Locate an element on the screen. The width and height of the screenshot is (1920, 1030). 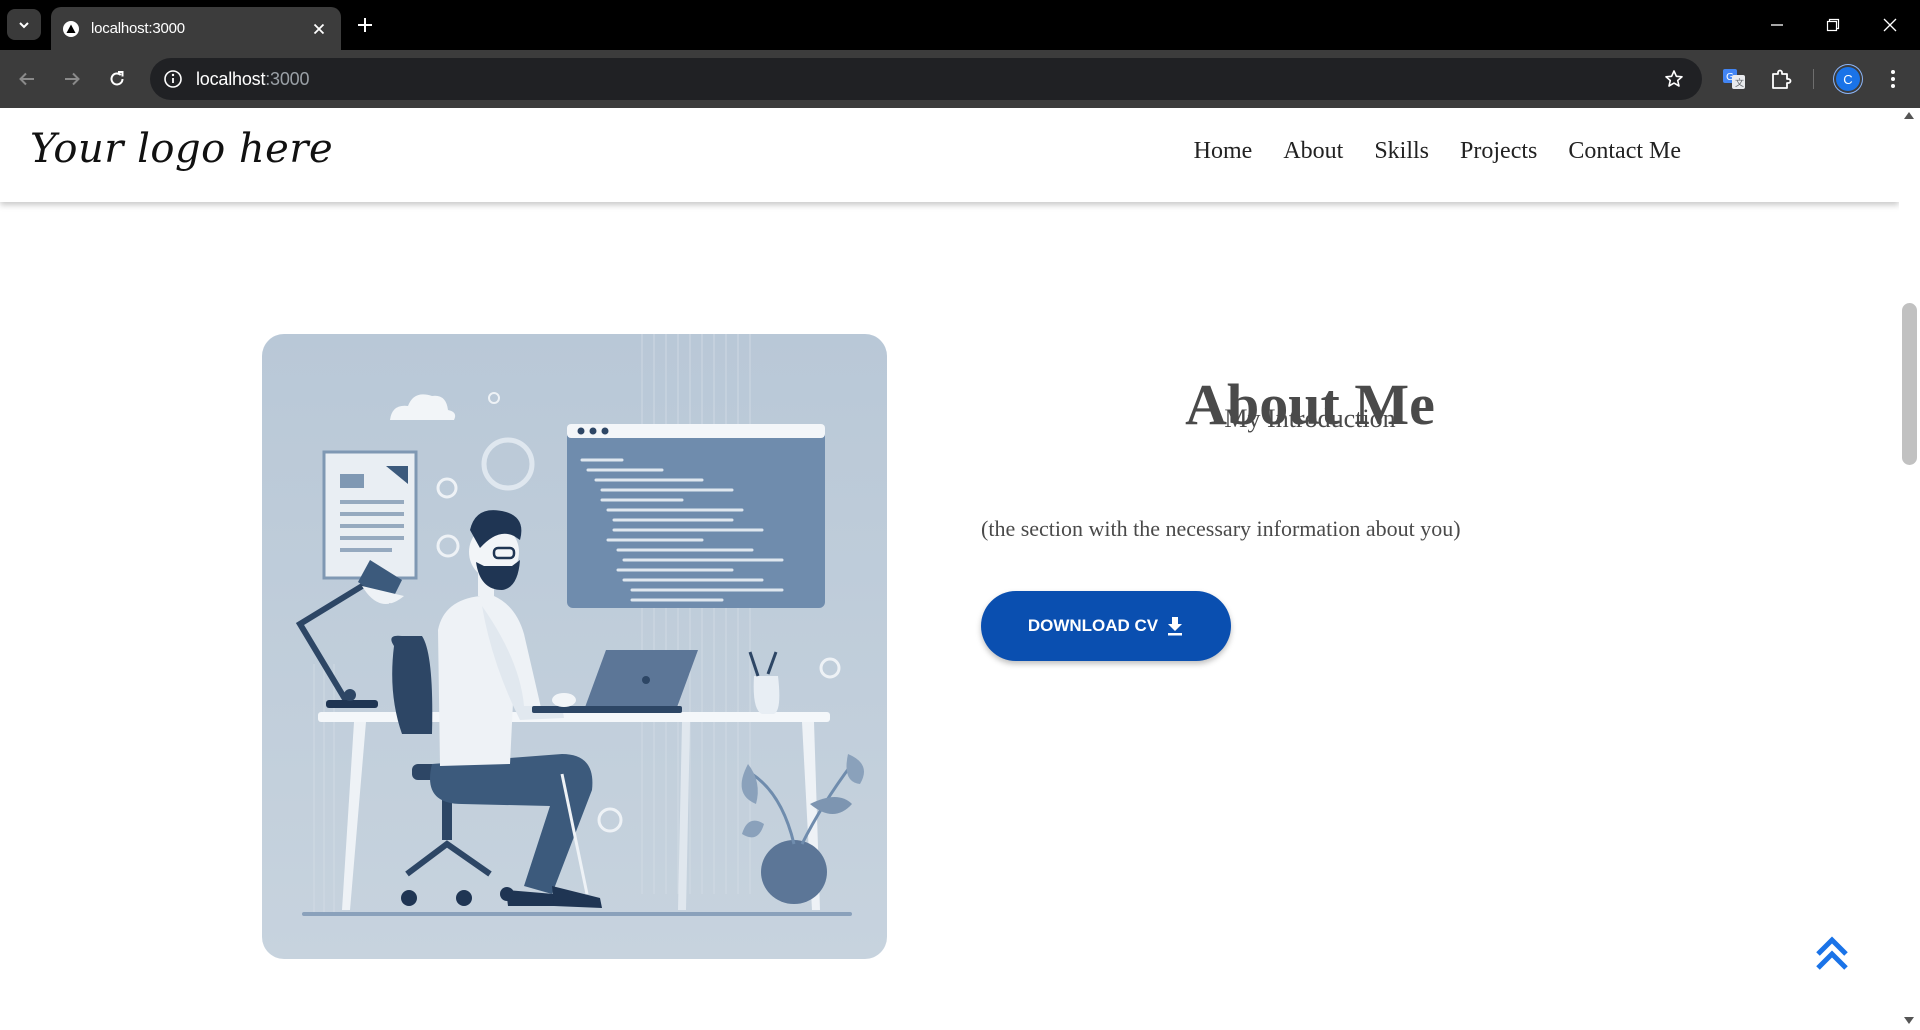
nav-contact-me: Contact Me is located at coordinates (1624, 151).